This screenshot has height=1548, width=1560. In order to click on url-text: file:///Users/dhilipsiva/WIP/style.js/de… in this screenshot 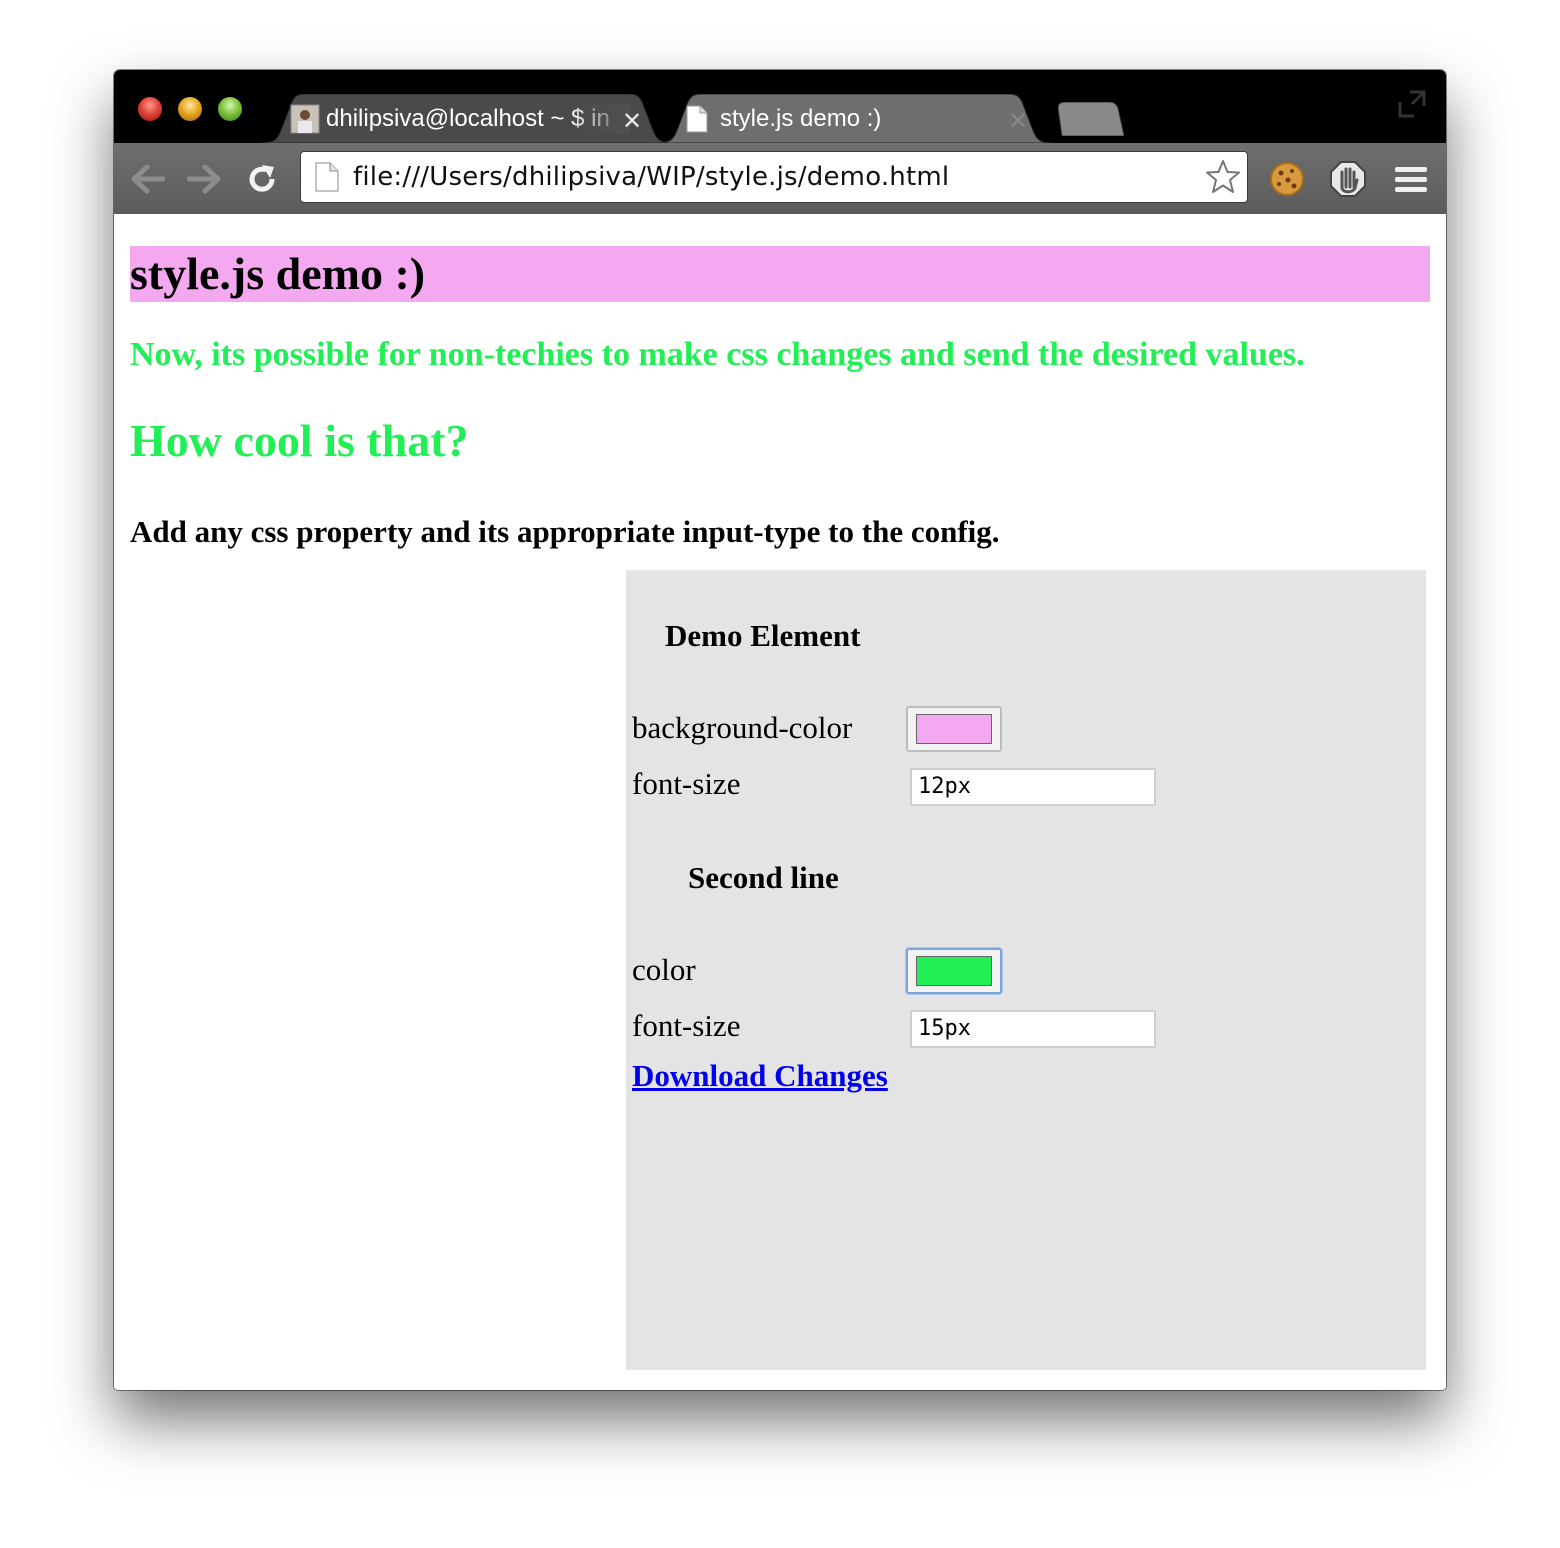, I will do `click(651, 177)`.